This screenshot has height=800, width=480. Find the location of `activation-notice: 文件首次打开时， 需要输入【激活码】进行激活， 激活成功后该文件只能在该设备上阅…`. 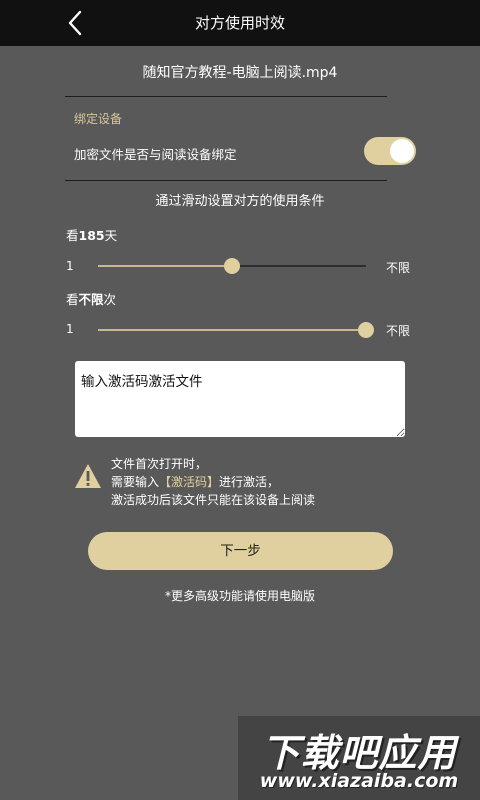

activation-notice: 文件首次打开时， 需要输入【激活码】进行激活， 激活成功后该文件只能在该设备上阅… is located at coordinates (213, 482).